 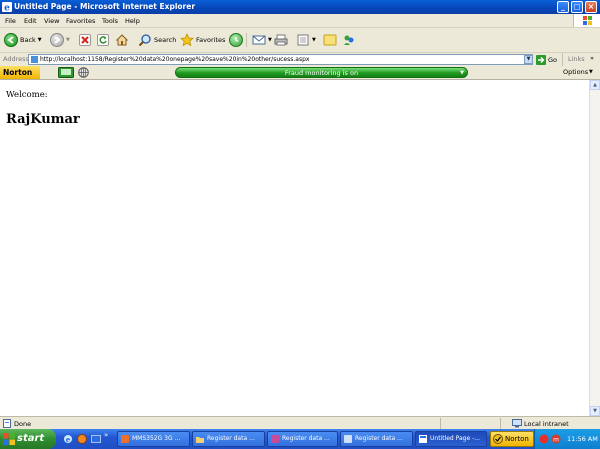 I want to click on username-heading: RajKumar, so click(x=43, y=119).